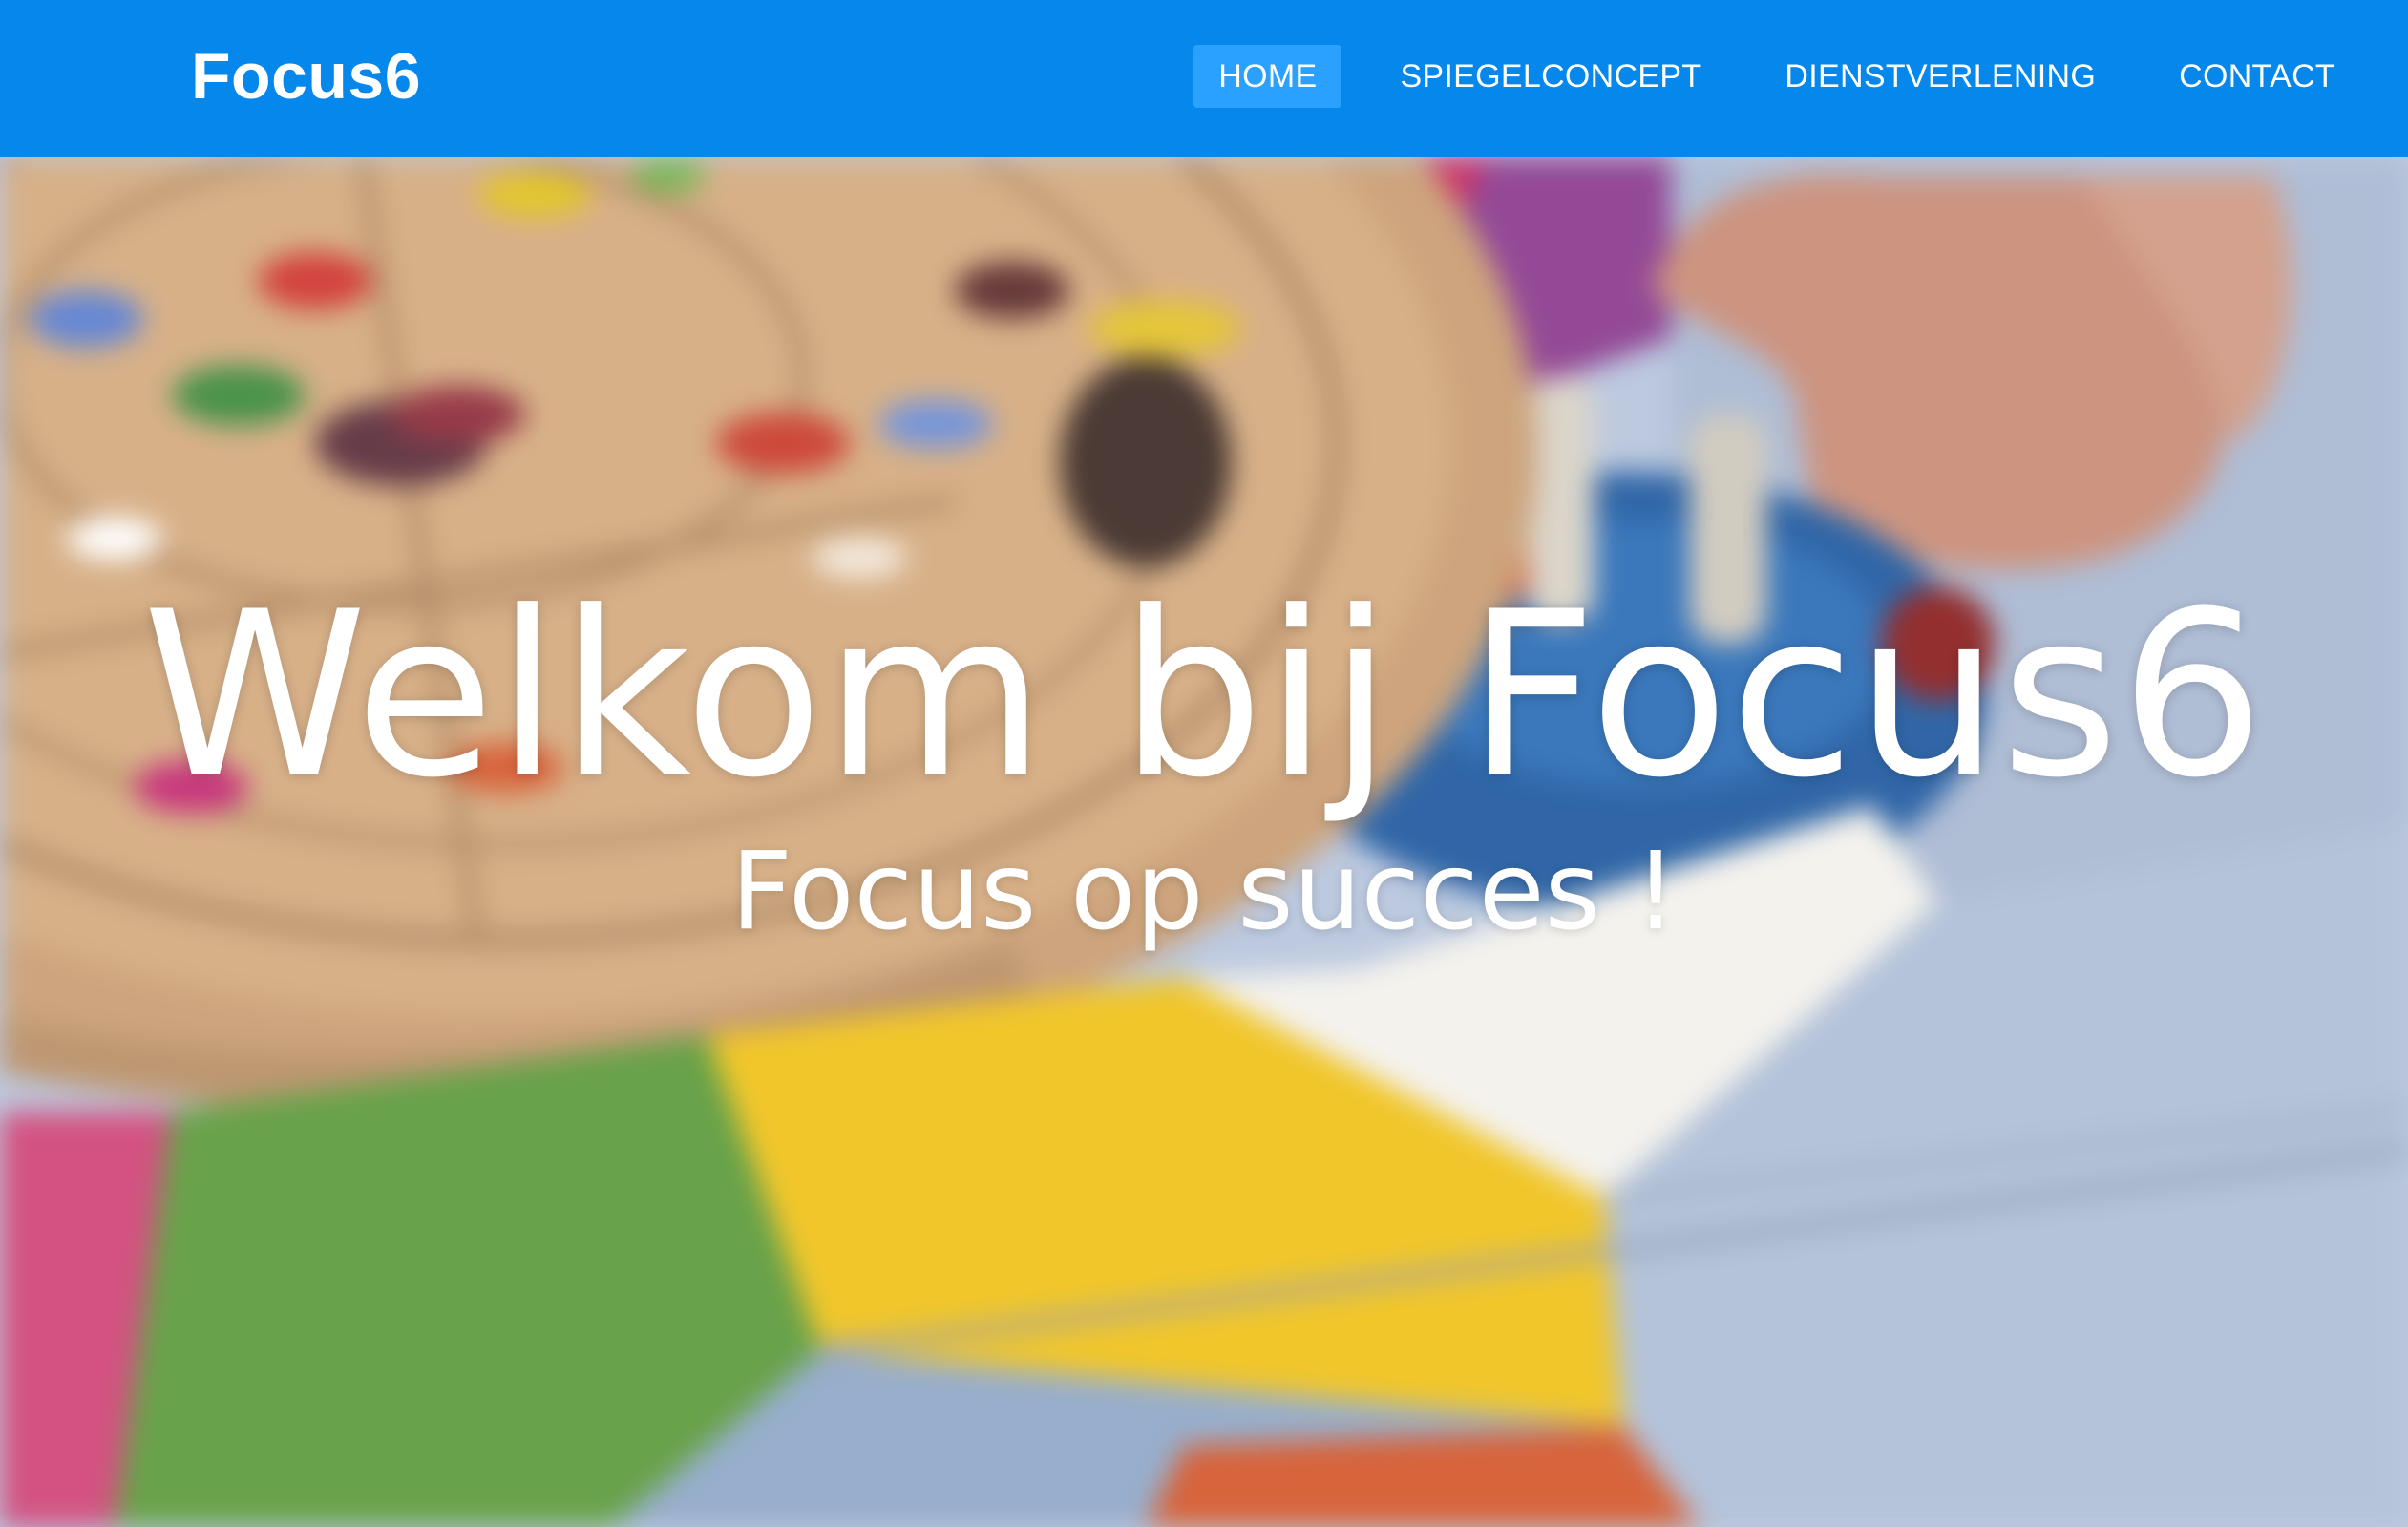  What do you see at coordinates (1267, 77) in the screenshot?
I see `nav-item-home: HOME` at bounding box center [1267, 77].